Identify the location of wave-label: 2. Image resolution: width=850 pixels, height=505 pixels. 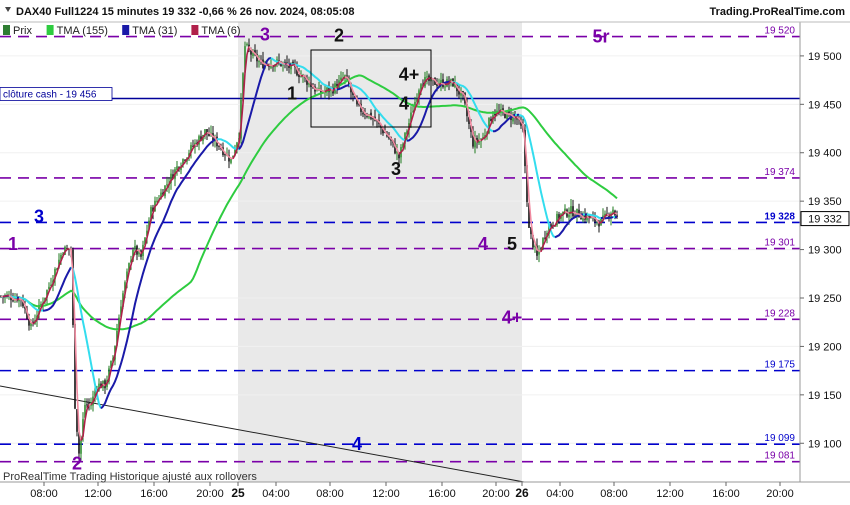
(339, 36).